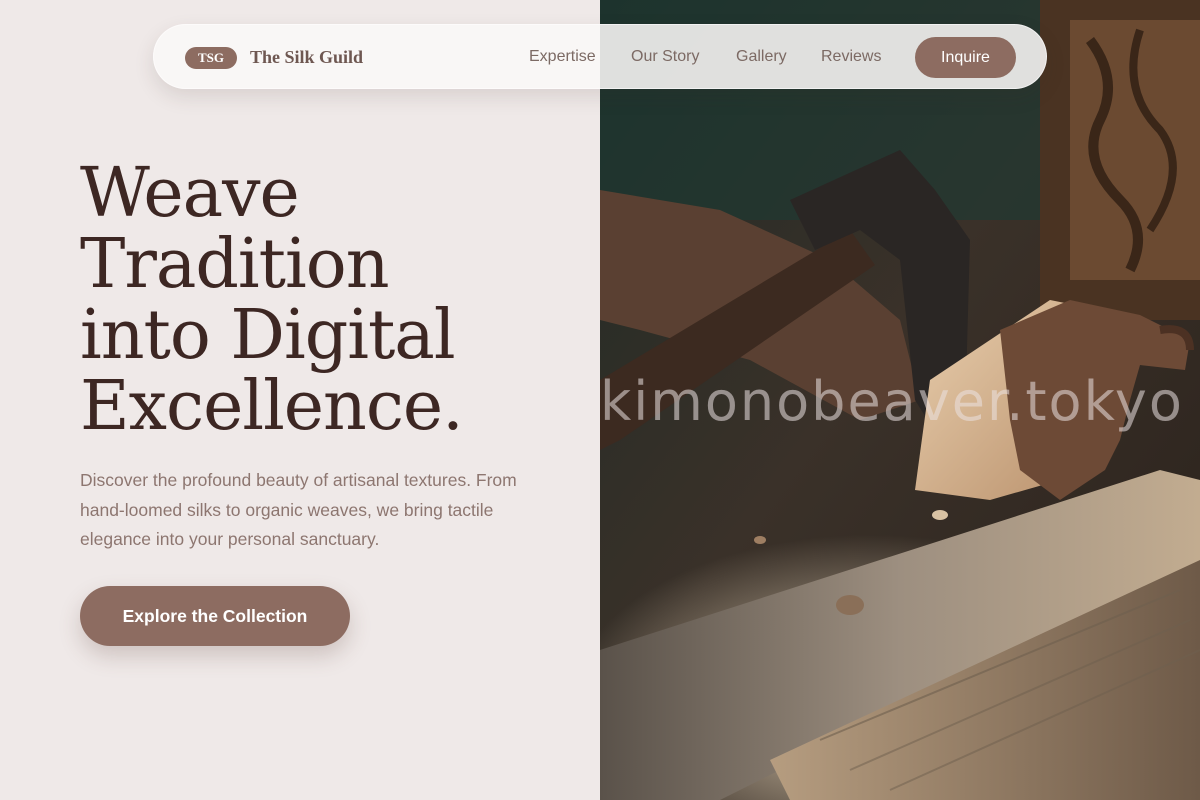 The width and height of the screenshot is (1200, 800). What do you see at coordinates (851, 57) in the screenshot?
I see `nav-link-reviews: Reviews` at bounding box center [851, 57].